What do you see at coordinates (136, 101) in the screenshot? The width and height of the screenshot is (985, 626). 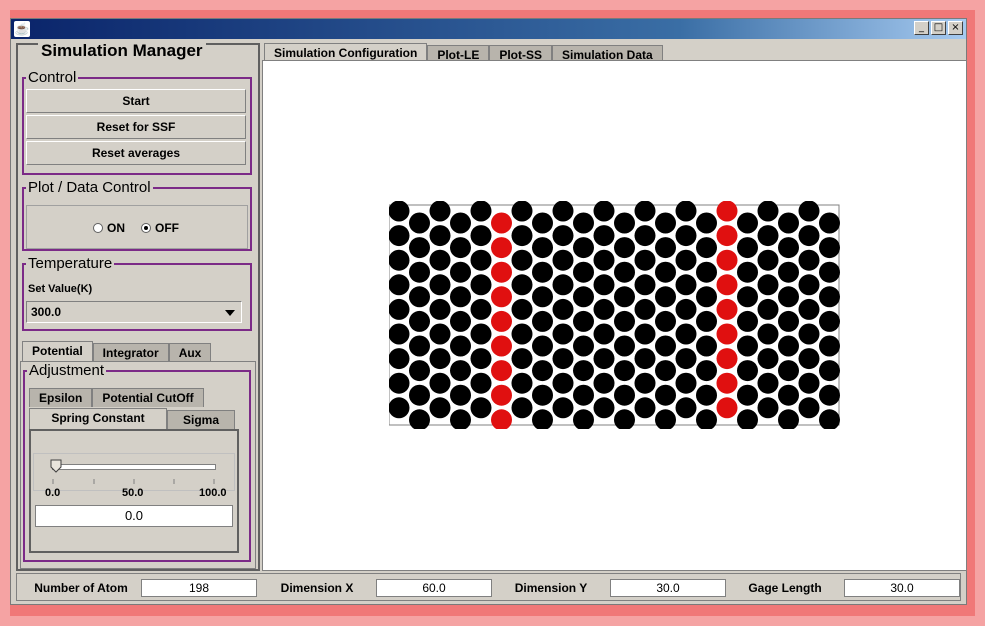 I see `start-button: Start` at bounding box center [136, 101].